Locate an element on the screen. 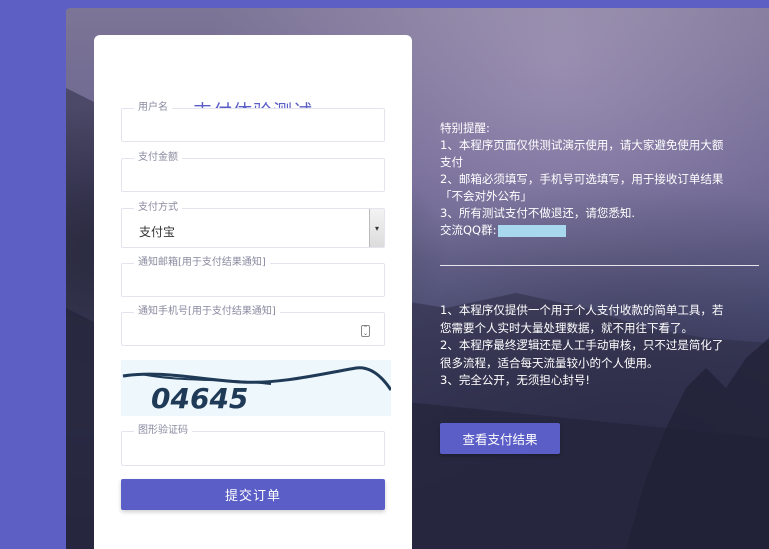  intro-line: 2、本程序最终逻辑还是人工手动审核，只不过是简化了 is located at coordinates (582, 345).